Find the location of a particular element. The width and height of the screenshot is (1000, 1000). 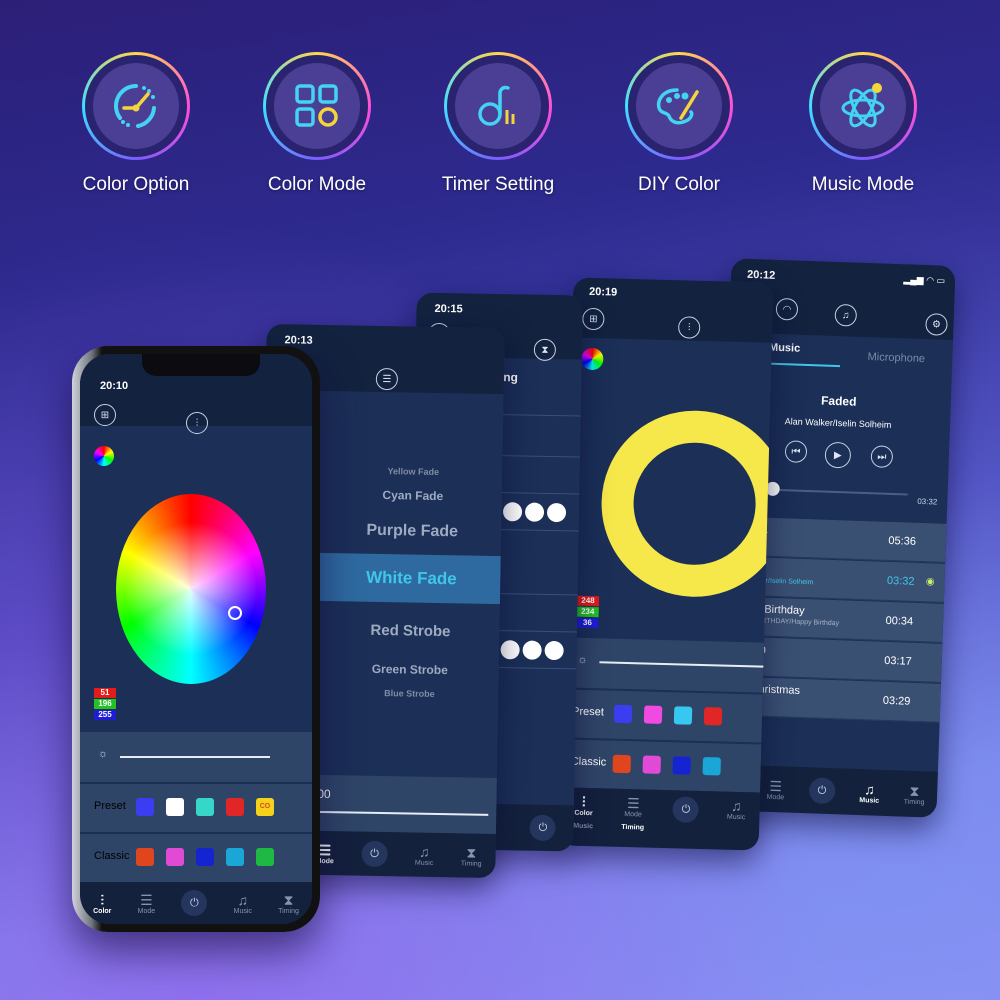

sliders-icon: ⫶ is located at coordinates (583, 801).